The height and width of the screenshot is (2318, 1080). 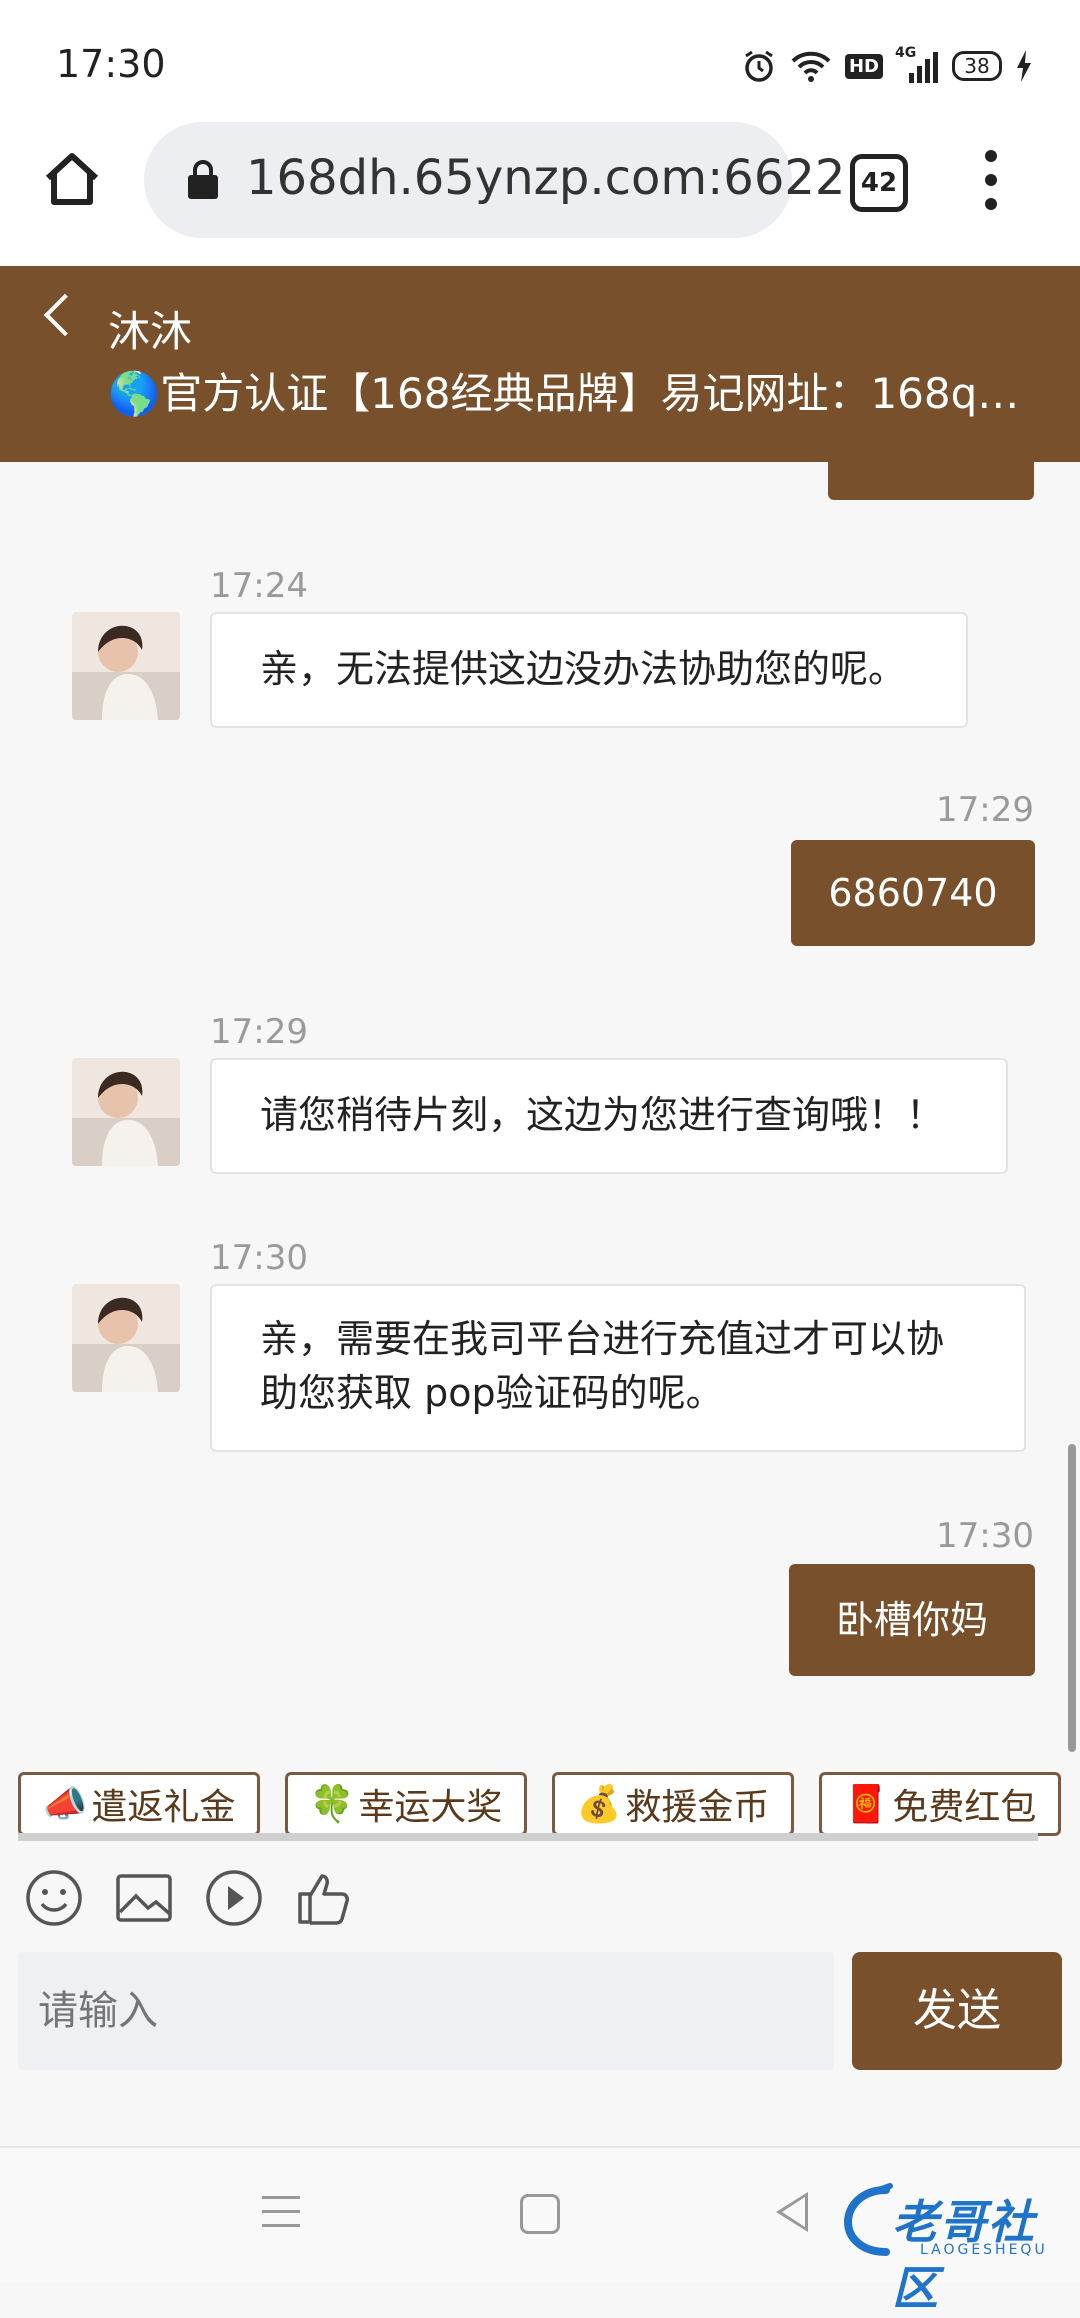 What do you see at coordinates (759, 66) in the screenshot?
I see `alarm-icon` at bounding box center [759, 66].